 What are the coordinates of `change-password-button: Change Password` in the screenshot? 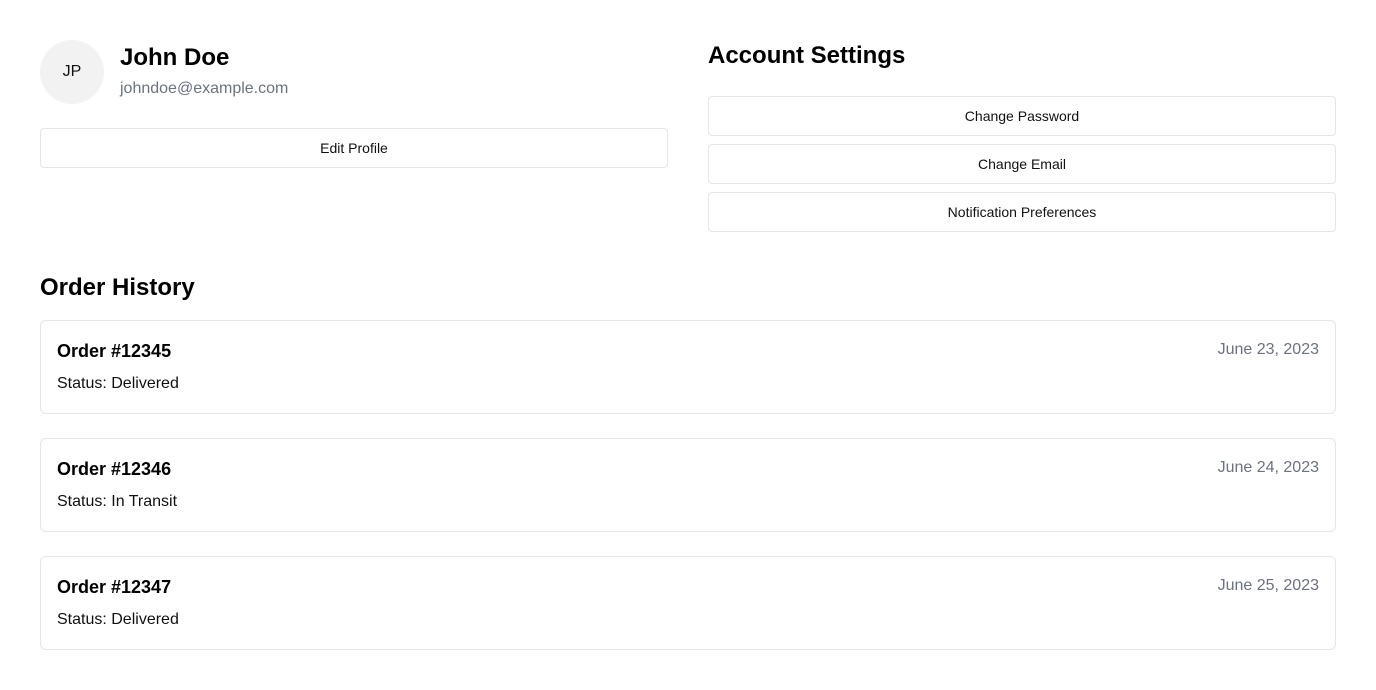 It's located at (1022, 116).